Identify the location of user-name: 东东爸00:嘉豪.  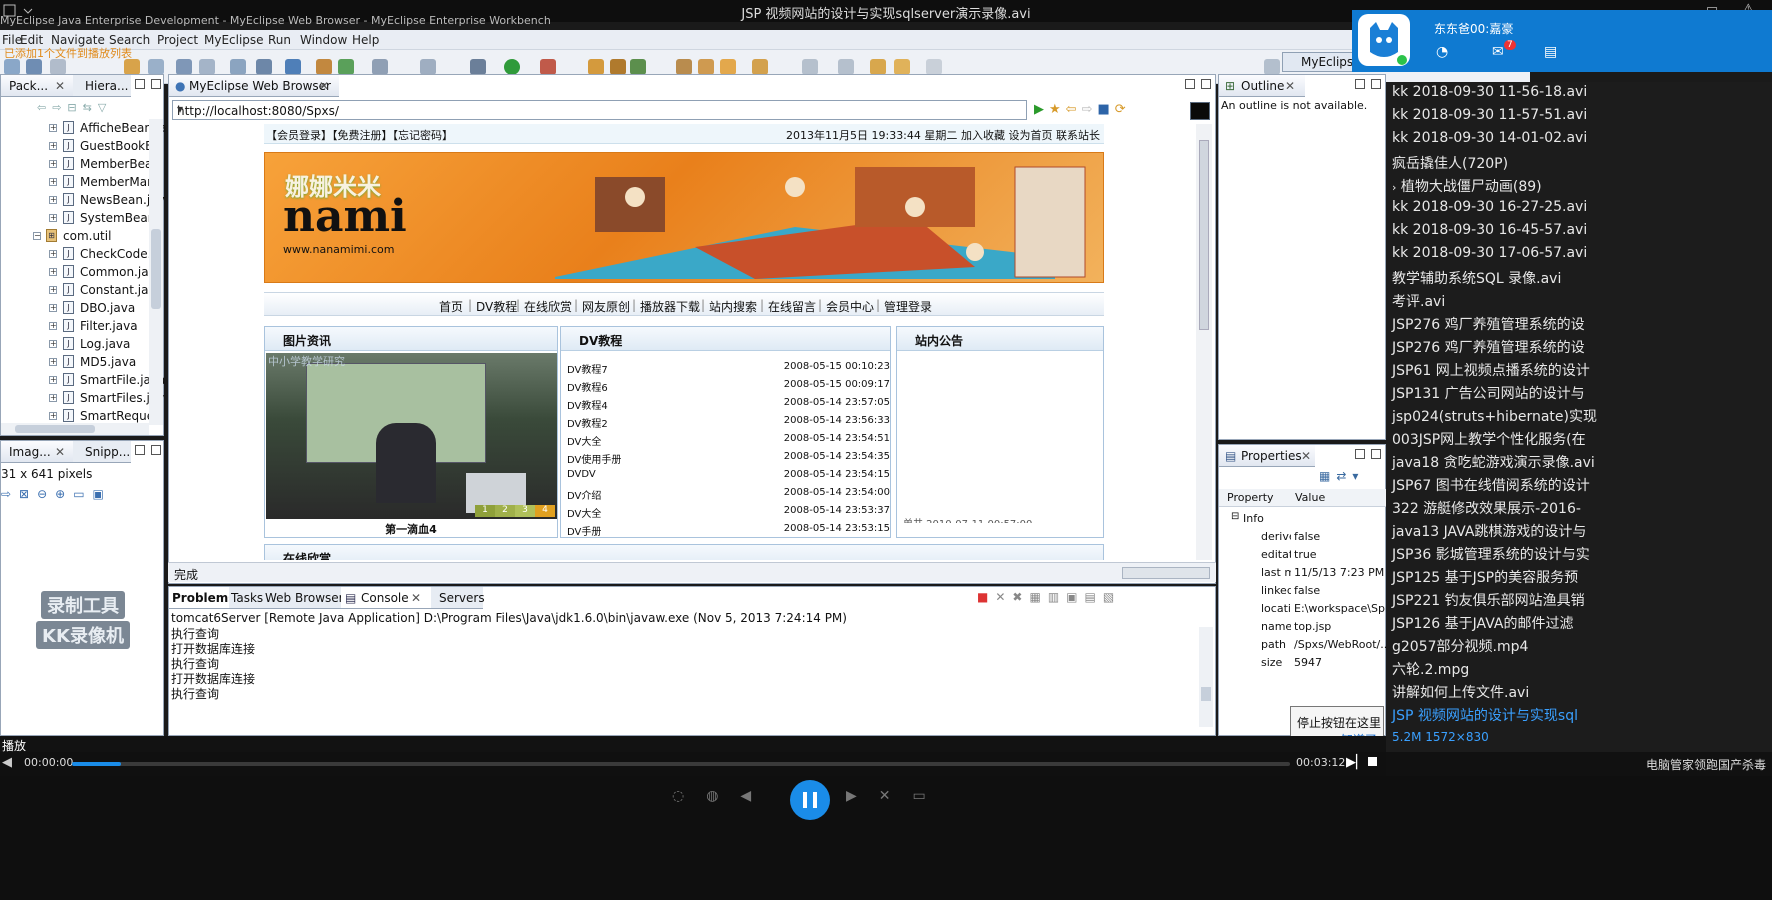
(1473, 28).